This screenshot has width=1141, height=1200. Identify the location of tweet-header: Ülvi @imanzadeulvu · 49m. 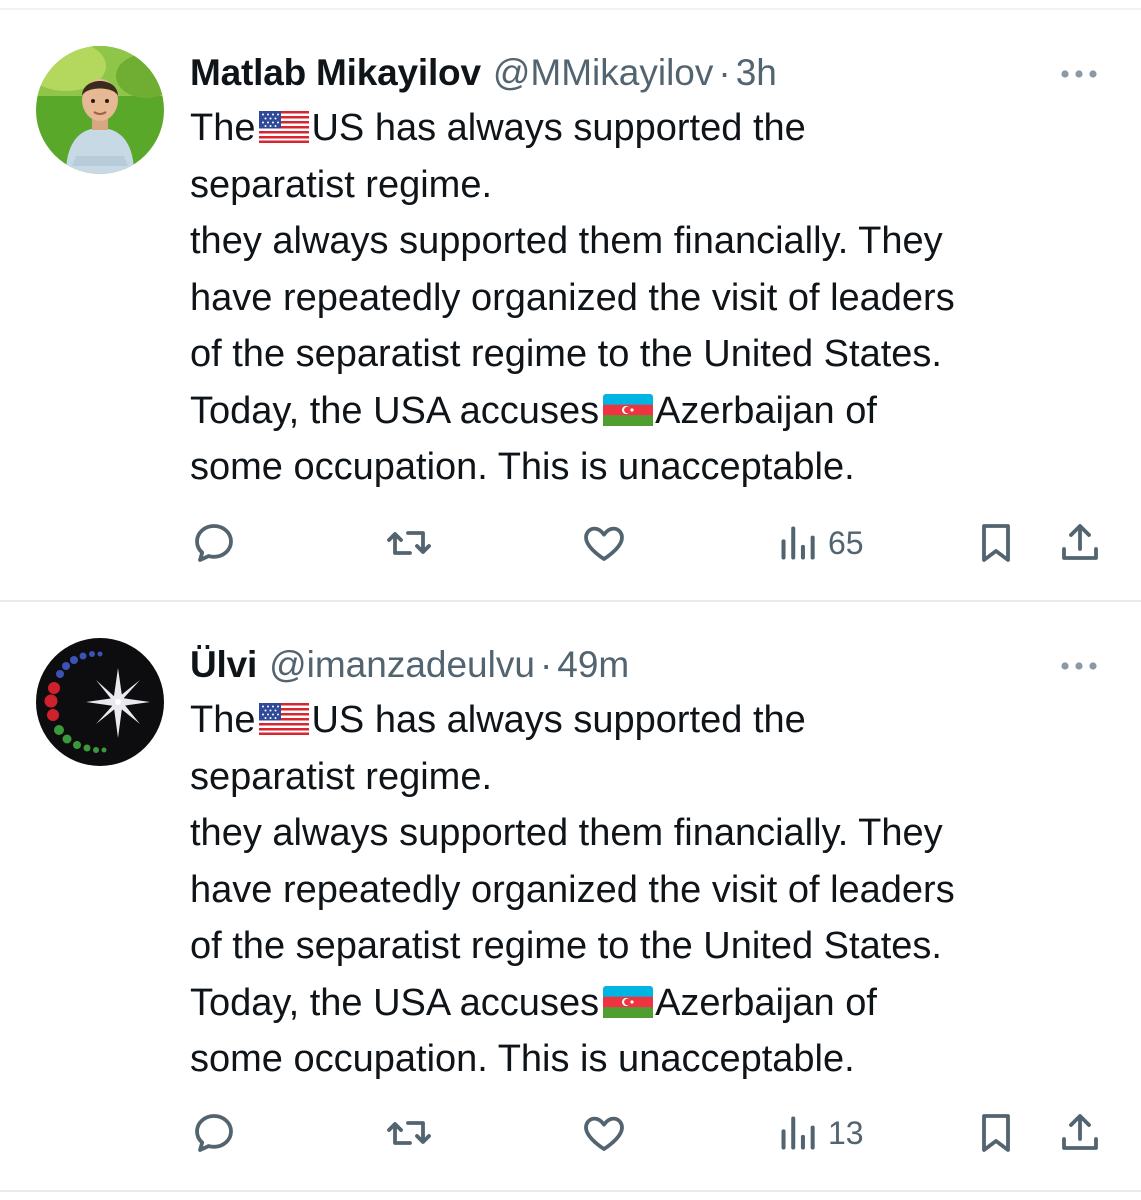
(409, 665).